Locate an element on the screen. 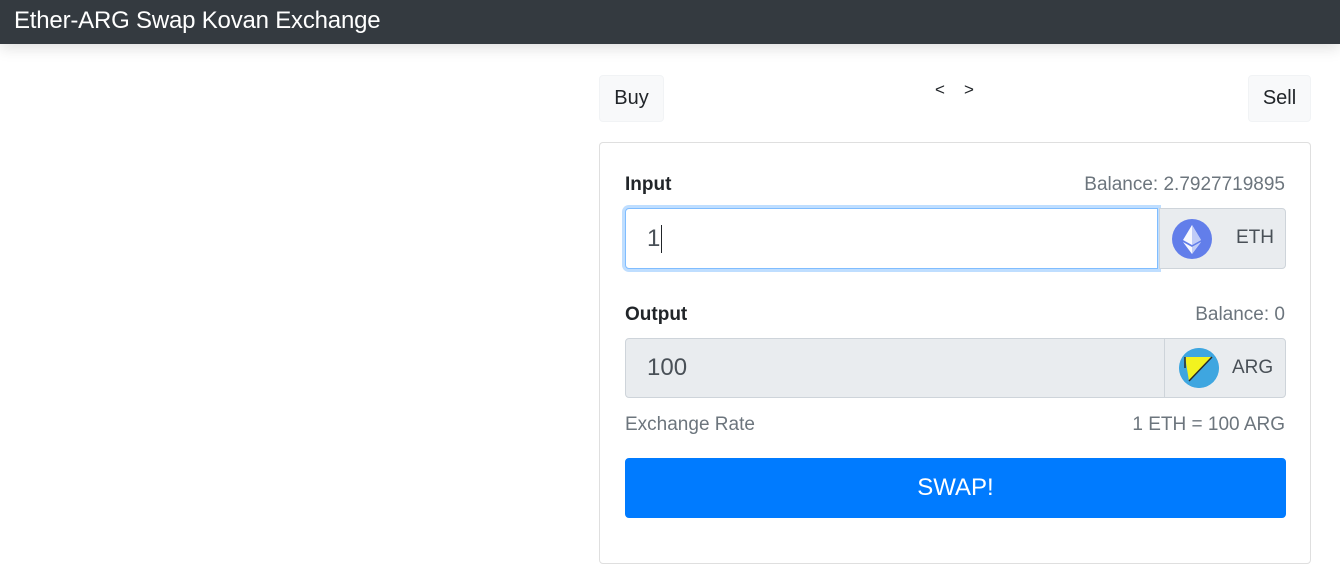 The height and width of the screenshot is (576, 1340). output-amount-field: 100 is located at coordinates (895, 368).